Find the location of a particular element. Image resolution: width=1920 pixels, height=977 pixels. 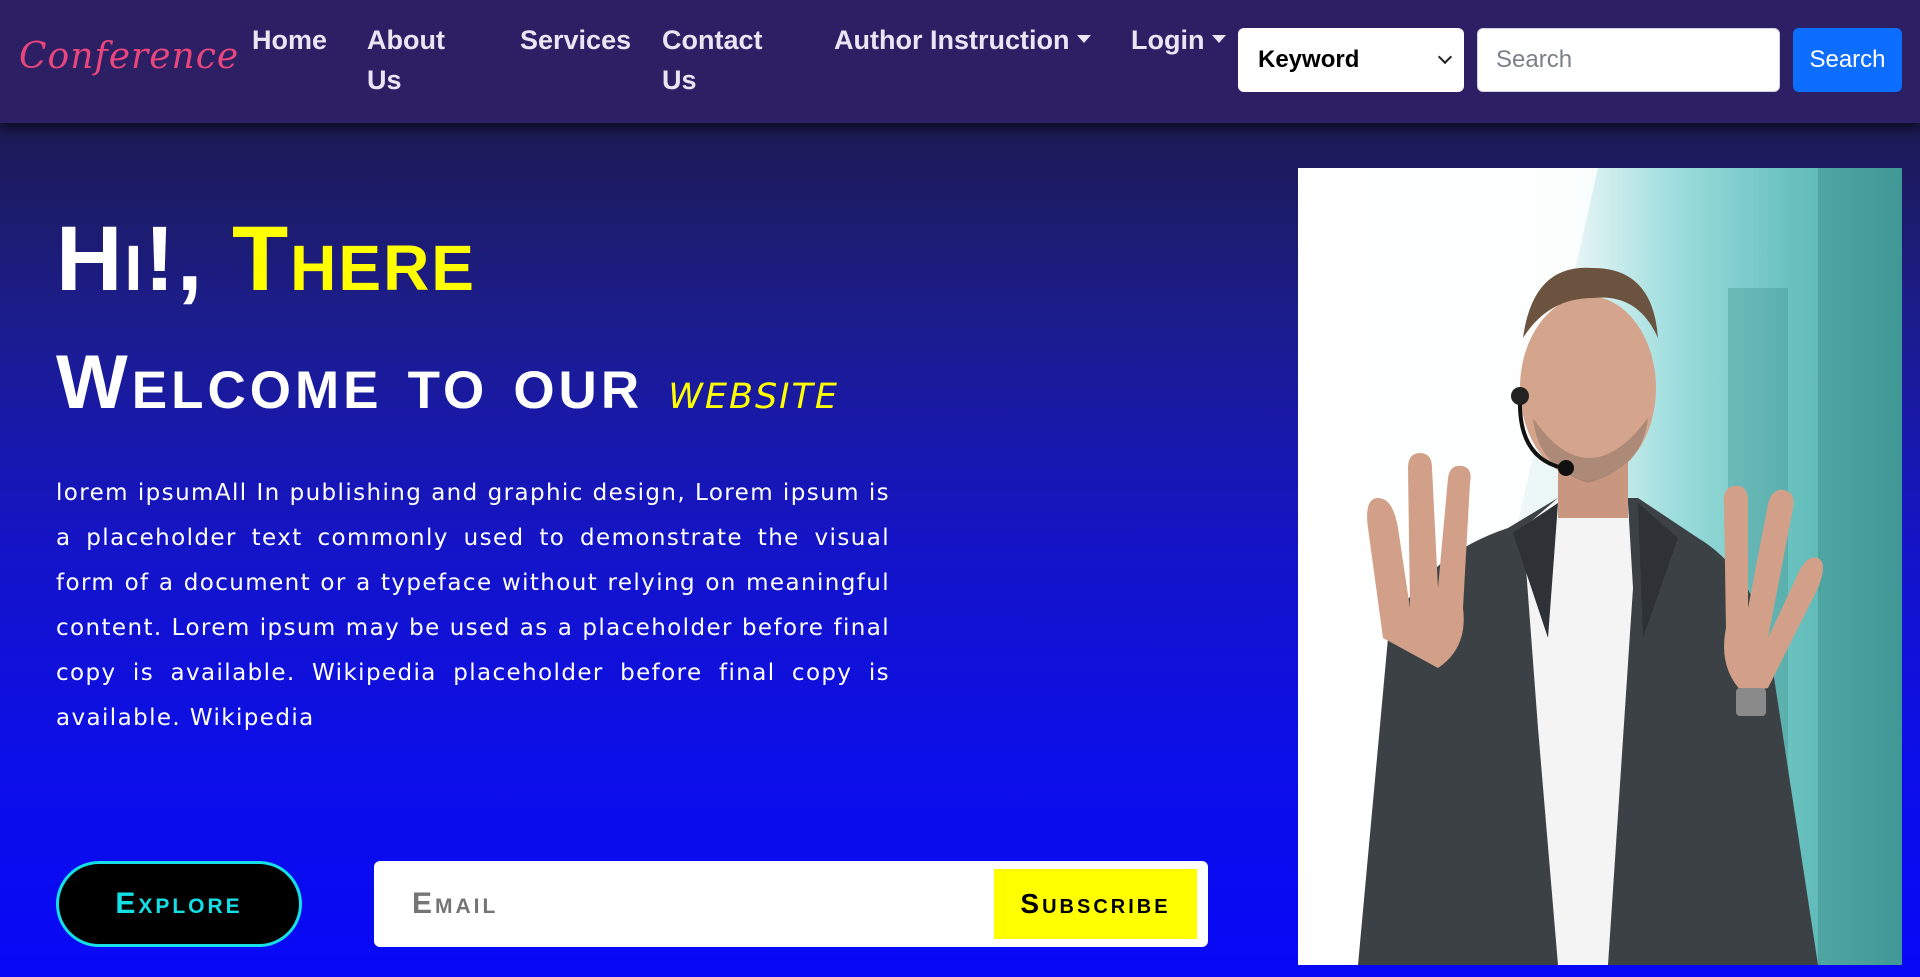

hero-welcome-heading: Welcome to our website is located at coordinates (447, 383).